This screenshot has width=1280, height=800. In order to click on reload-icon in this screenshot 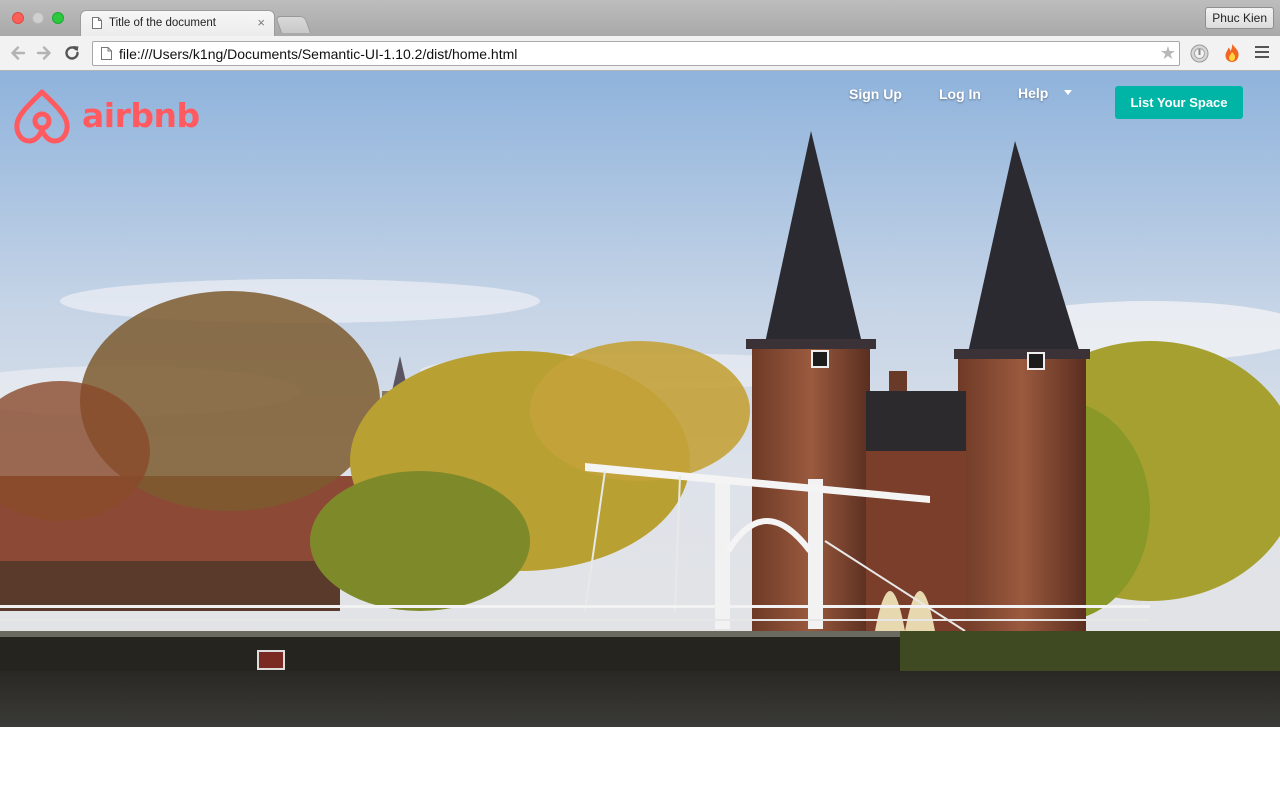, I will do `click(72, 53)`.